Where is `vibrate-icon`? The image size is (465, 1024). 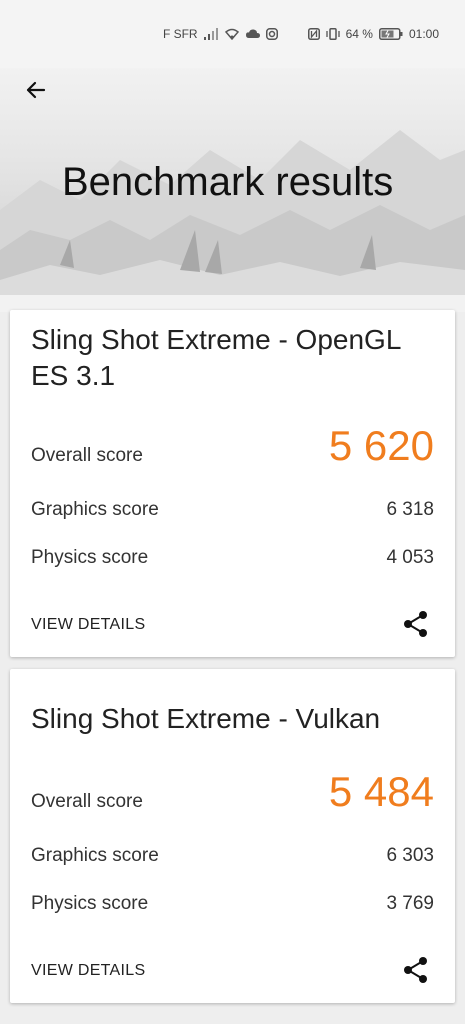 vibrate-icon is located at coordinates (332, 34).